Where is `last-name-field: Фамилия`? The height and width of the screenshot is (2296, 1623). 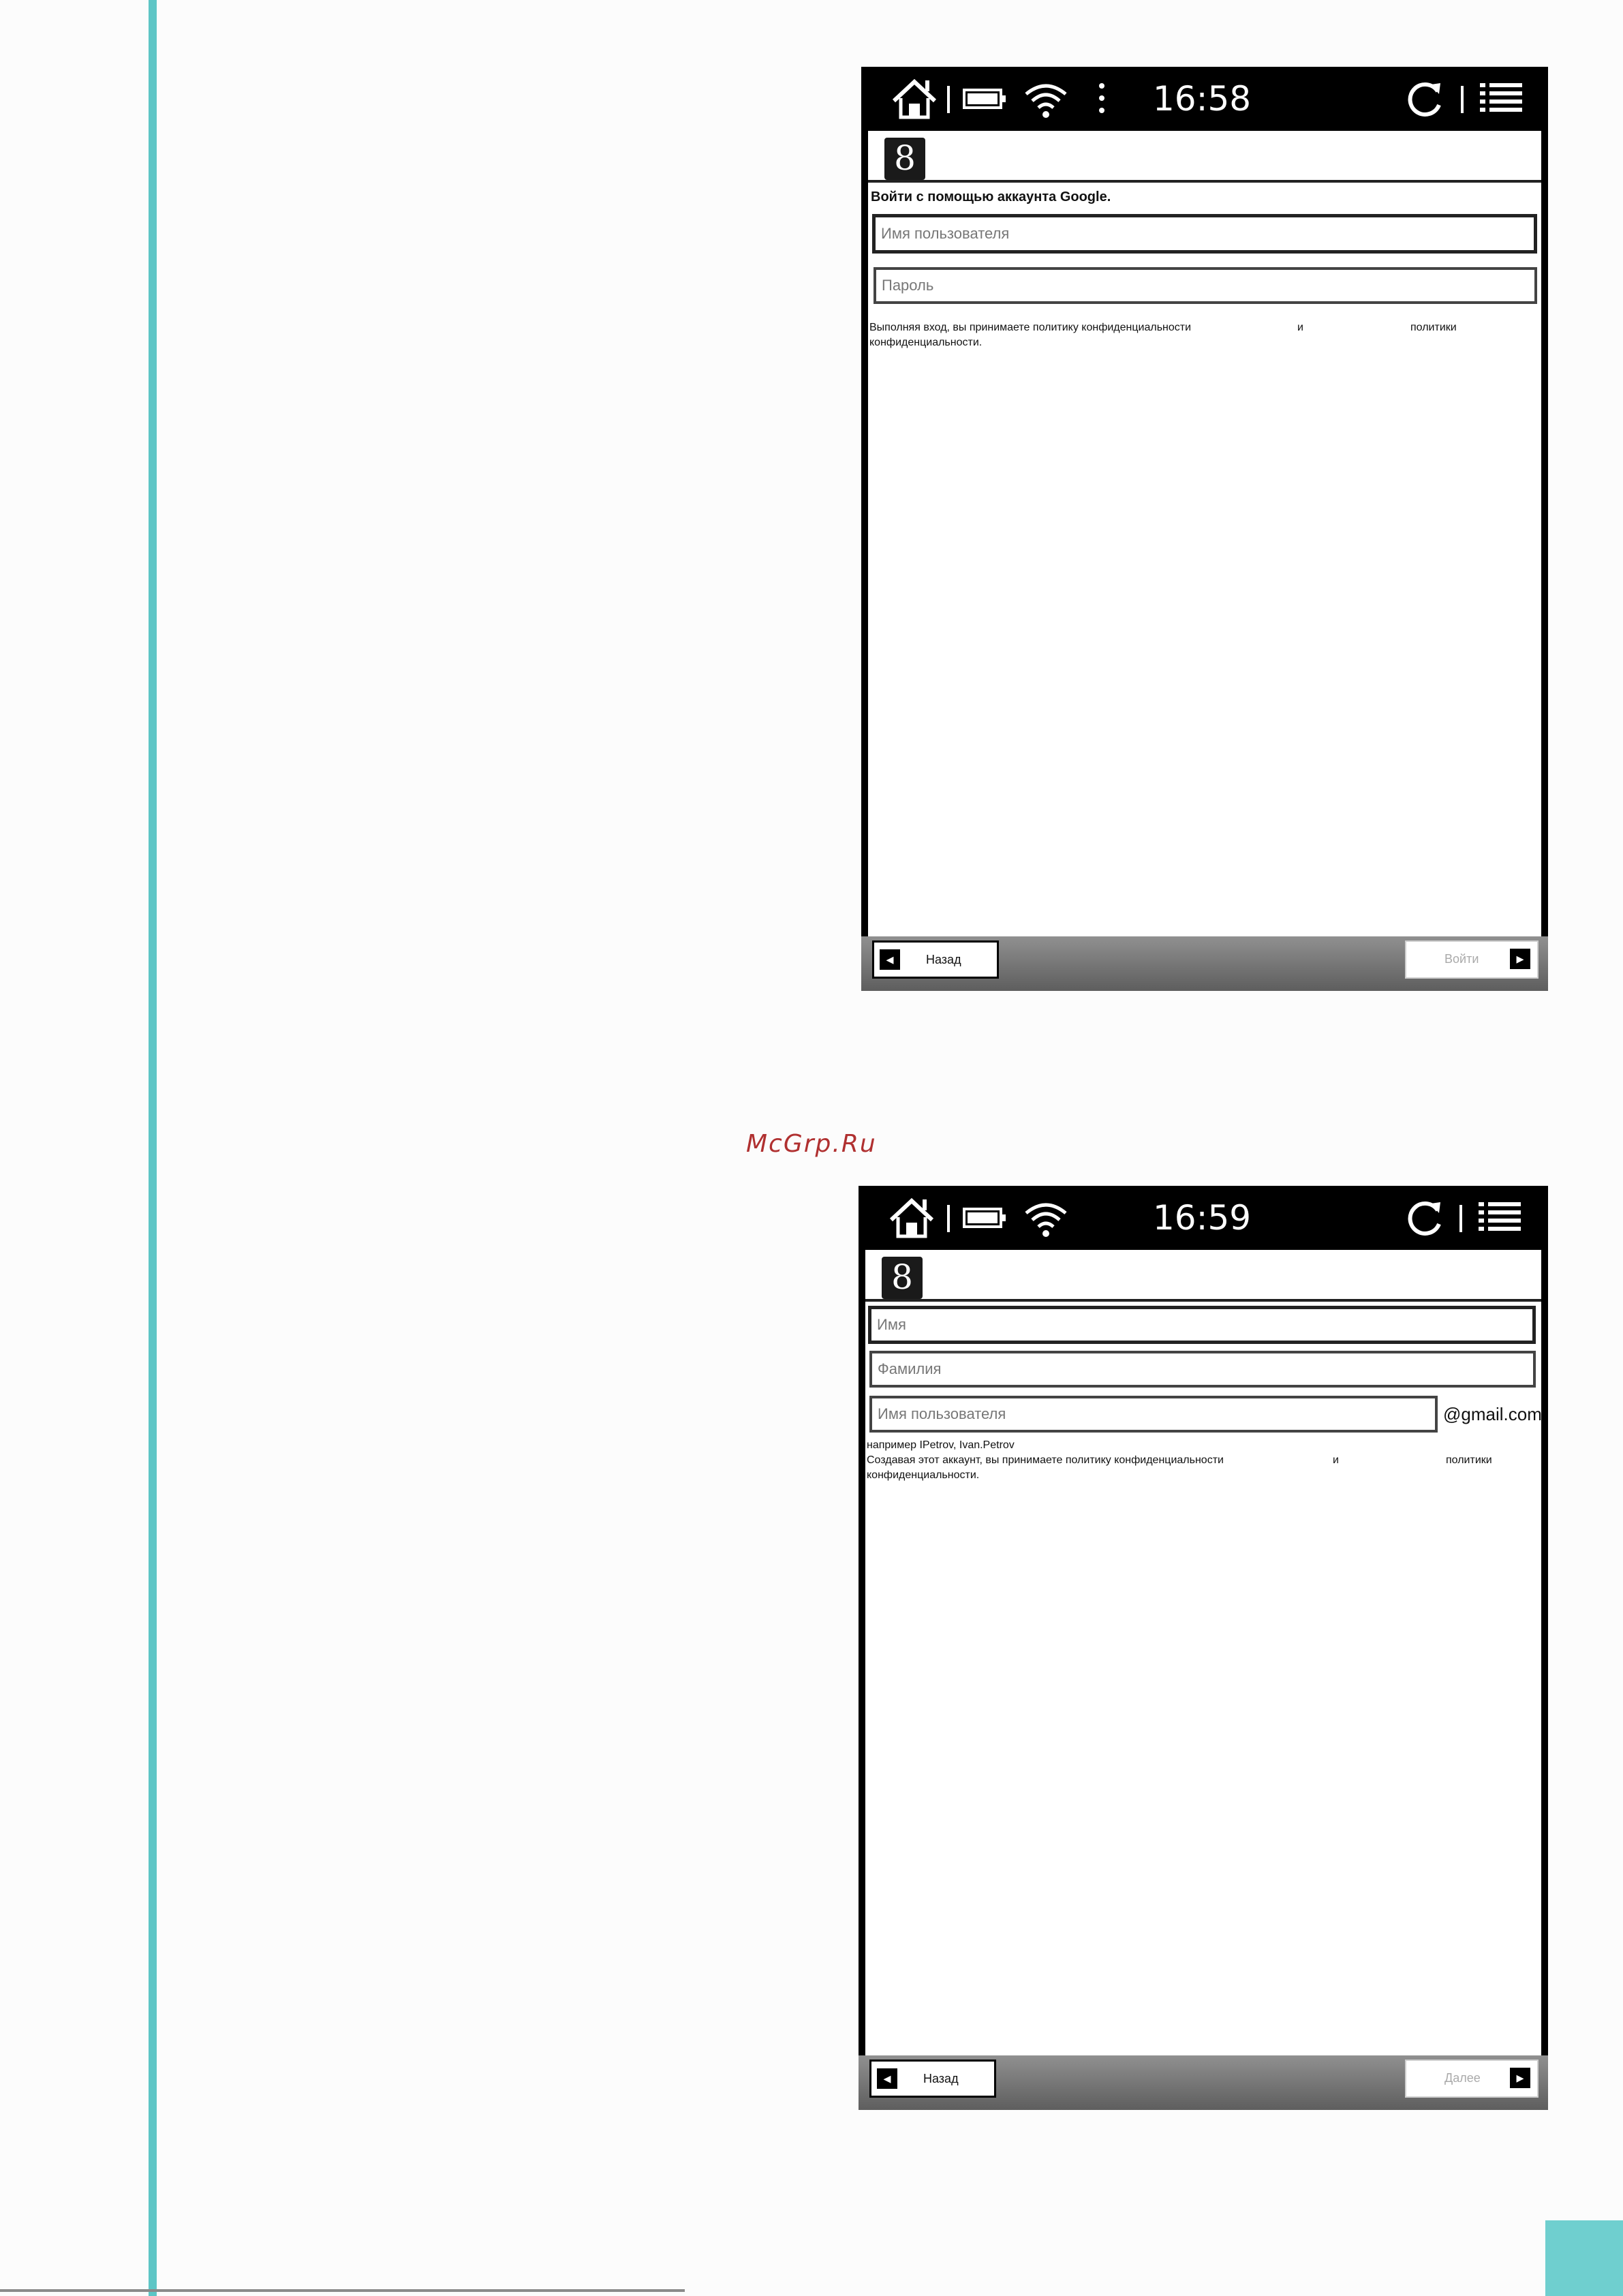
last-name-field: Фамилия is located at coordinates (1202, 1370).